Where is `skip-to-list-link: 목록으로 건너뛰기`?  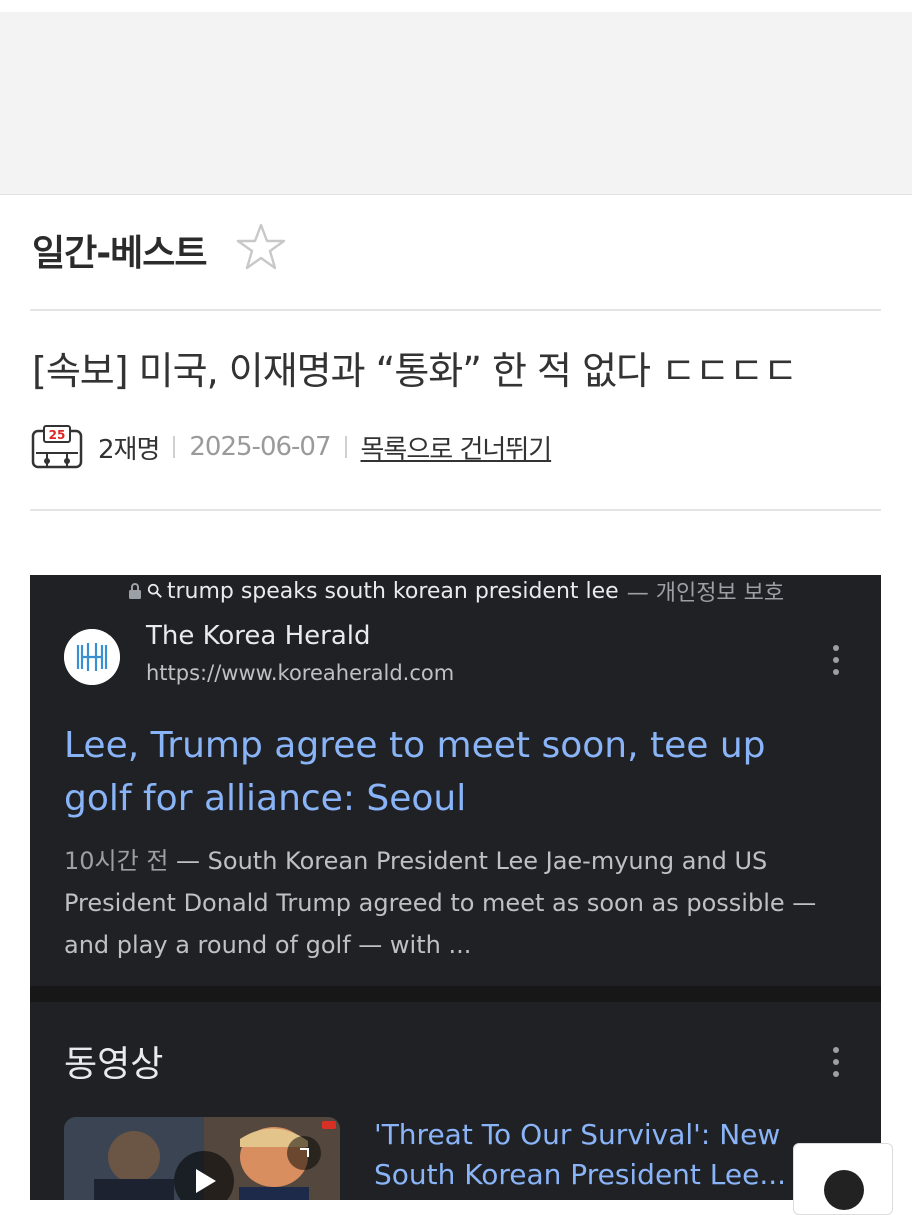
skip-to-list-link: 목록으로 건너뛰기 is located at coordinates (457, 447).